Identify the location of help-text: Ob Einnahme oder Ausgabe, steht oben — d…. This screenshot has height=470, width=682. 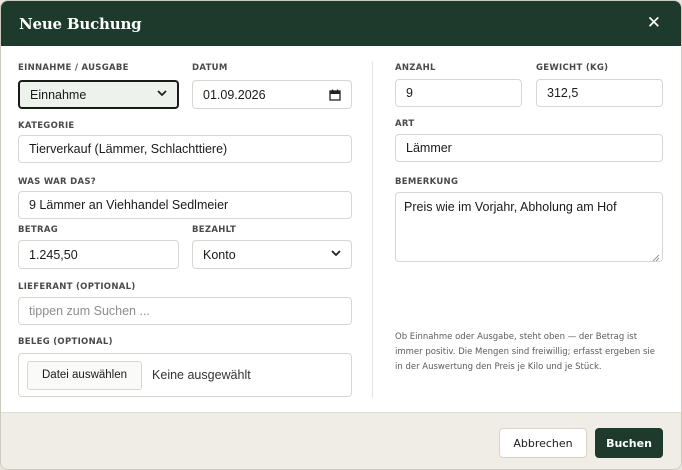
(525, 352).